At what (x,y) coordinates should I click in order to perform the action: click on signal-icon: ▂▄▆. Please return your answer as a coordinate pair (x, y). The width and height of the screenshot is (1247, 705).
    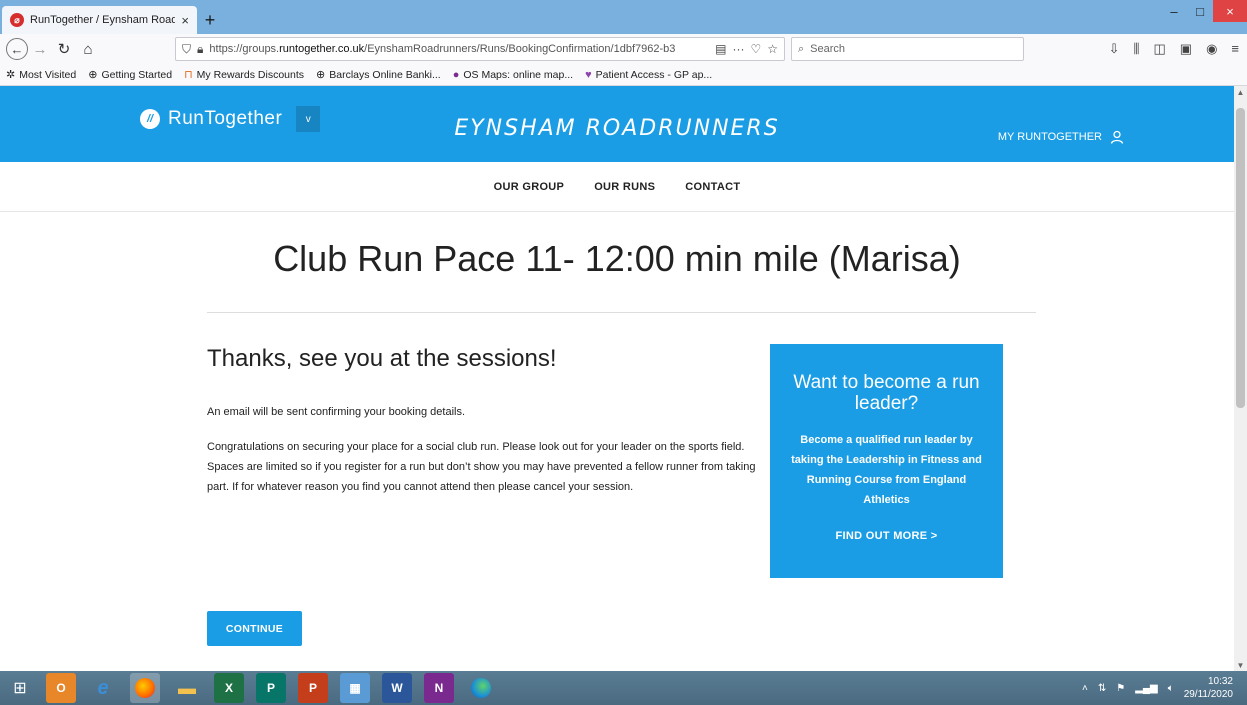
    Looking at the image, I should click on (1146, 688).